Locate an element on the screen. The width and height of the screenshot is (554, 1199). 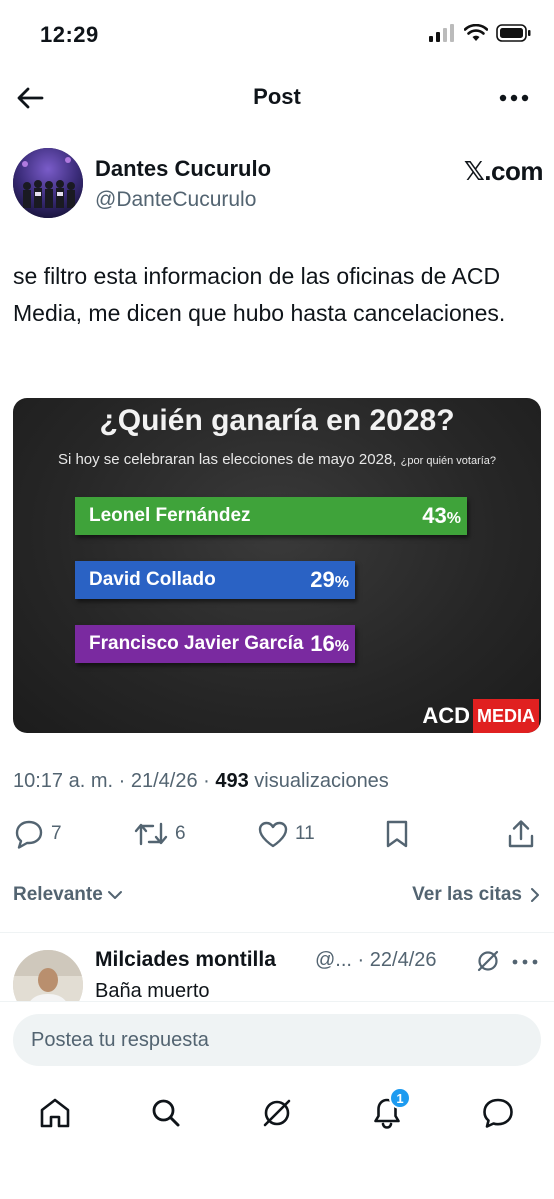
share-button is located at coordinates (521, 834).